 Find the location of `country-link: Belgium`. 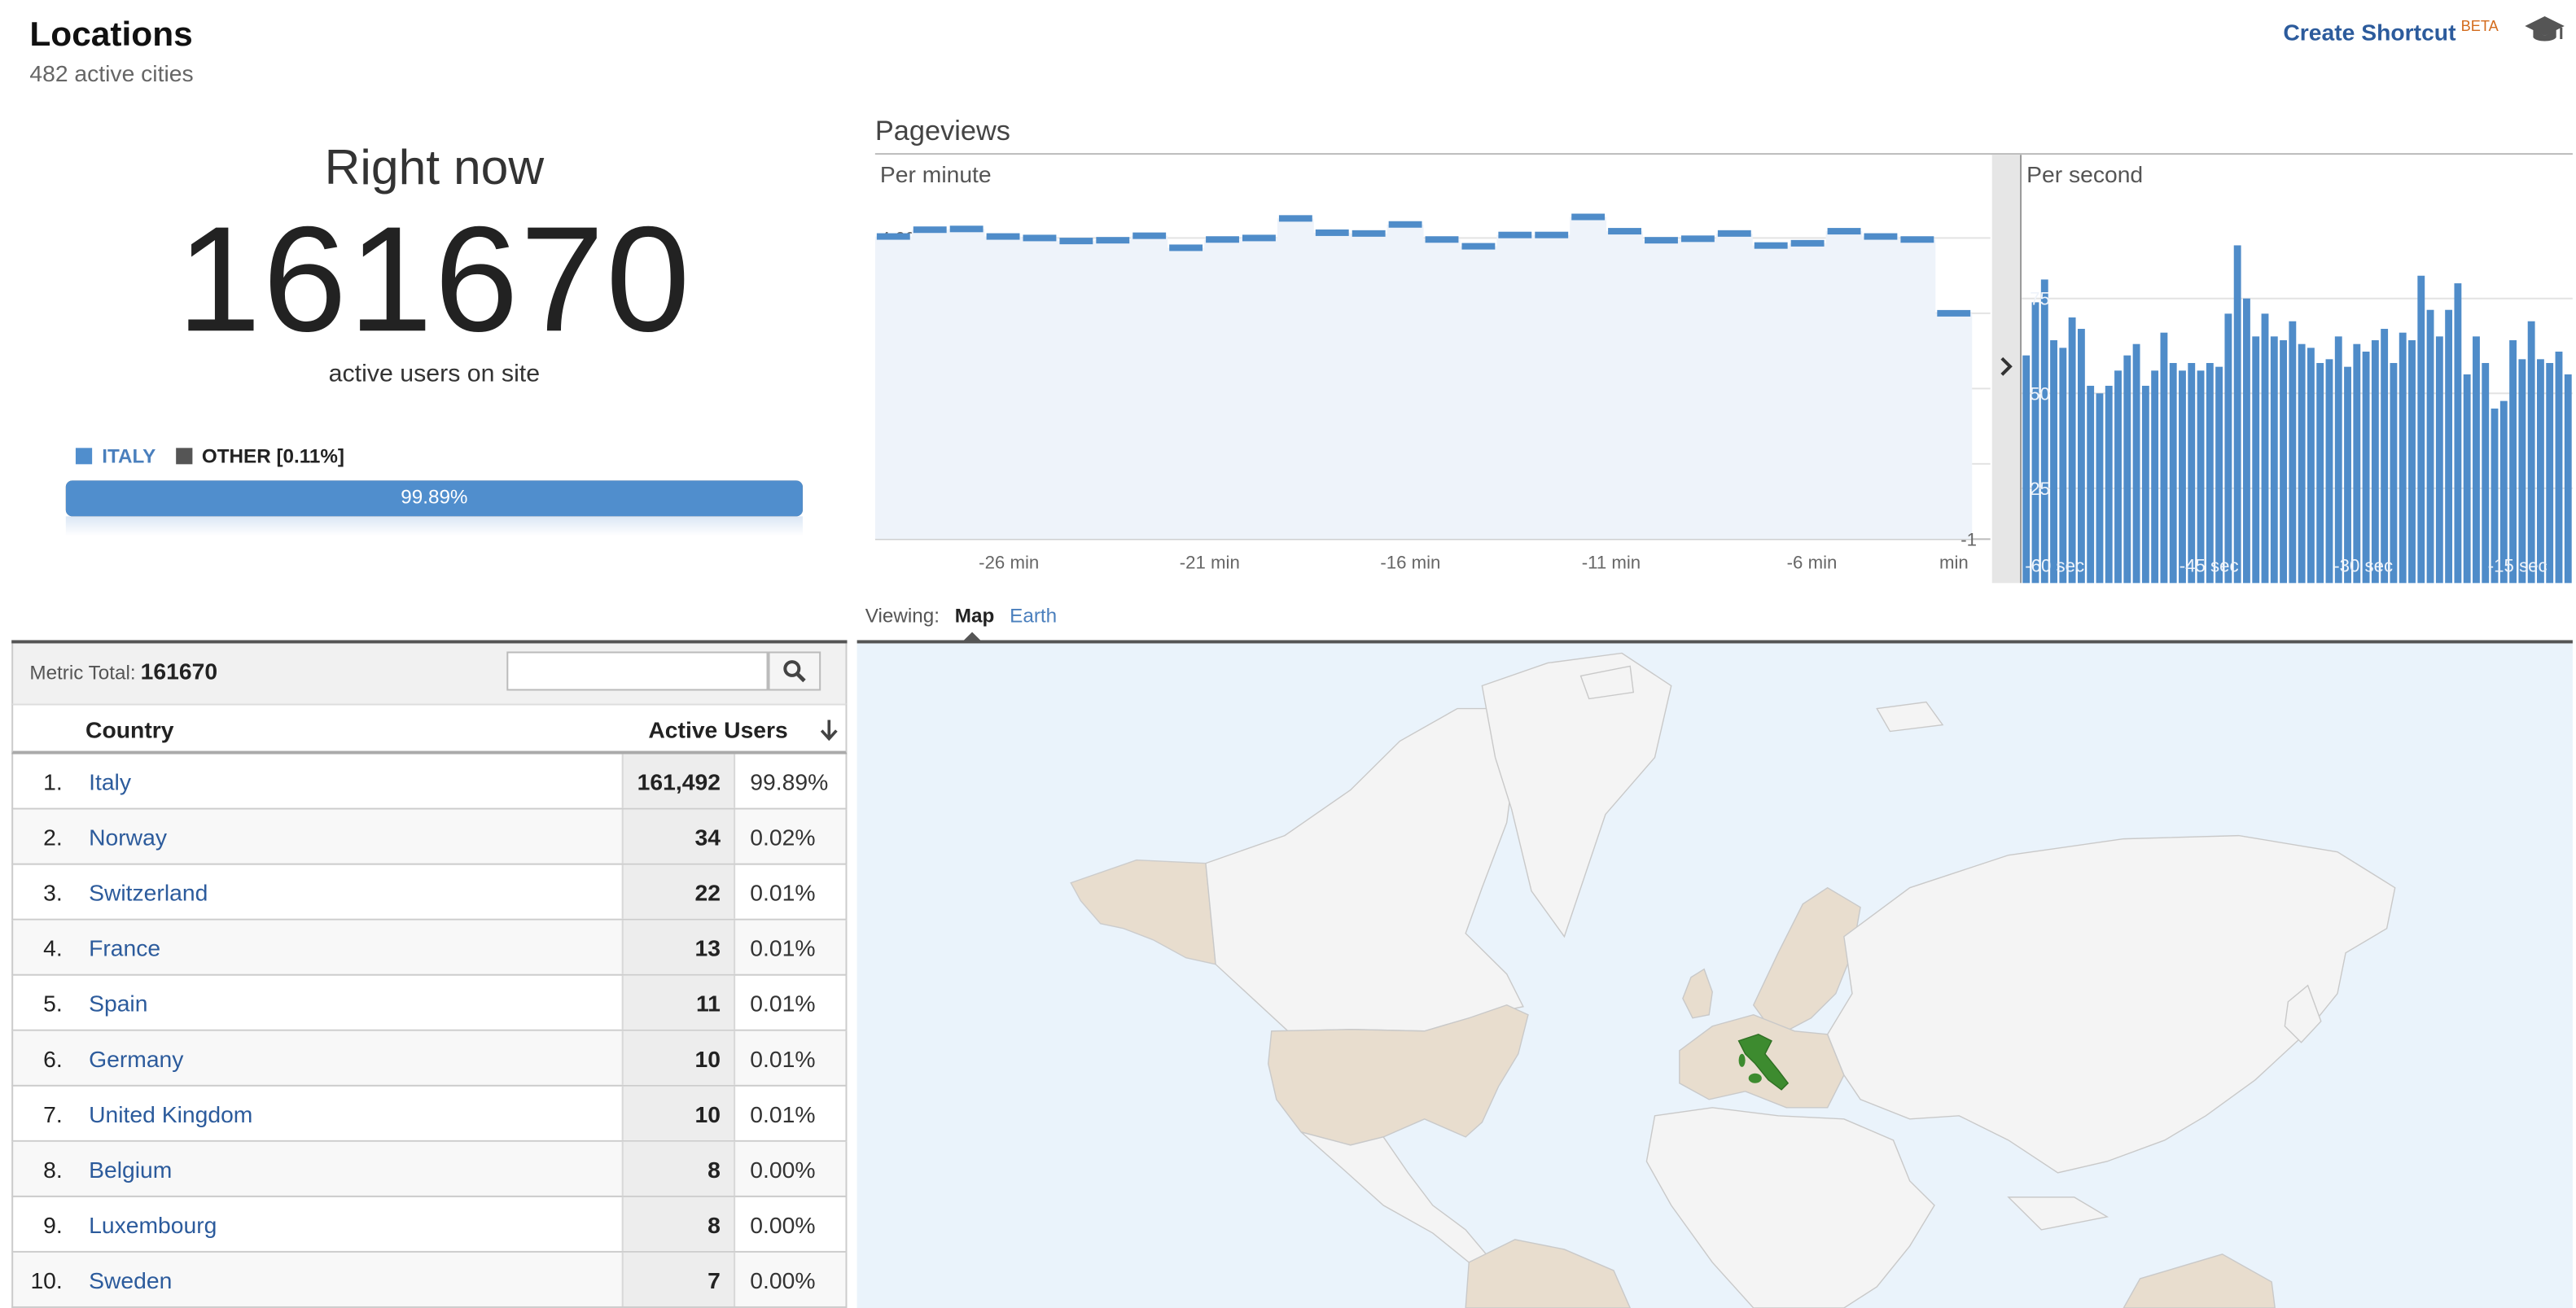

country-link: Belgium is located at coordinates (130, 1170).